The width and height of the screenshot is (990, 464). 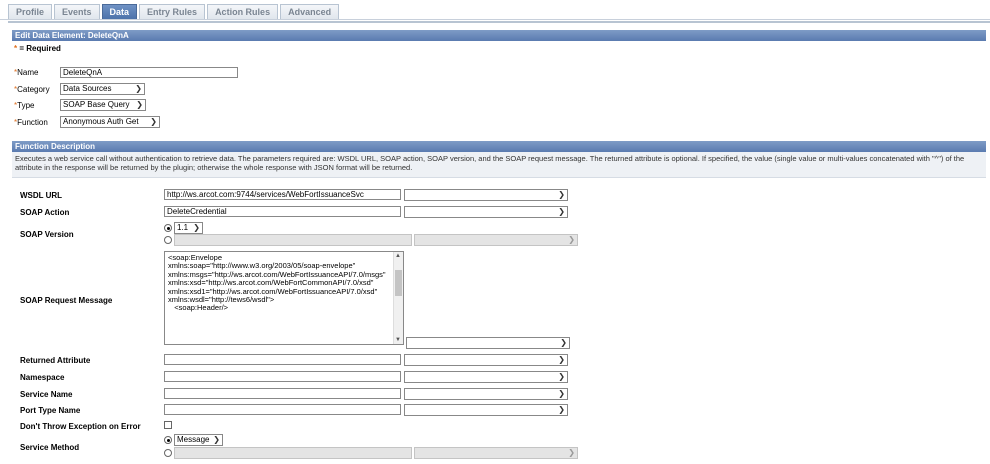 I want to click on returned-attribute-select: ❯, so click(x=486, y=360).